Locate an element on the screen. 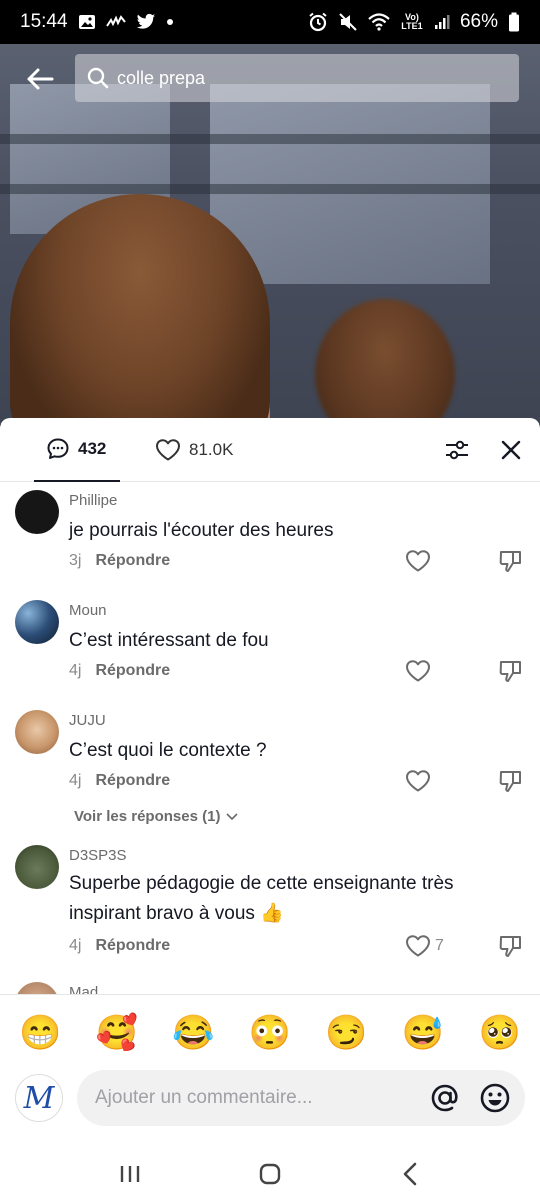 This screenshot has height=1200, width=540. my-avatar-letter: M is located at coordinates (39, 1098).